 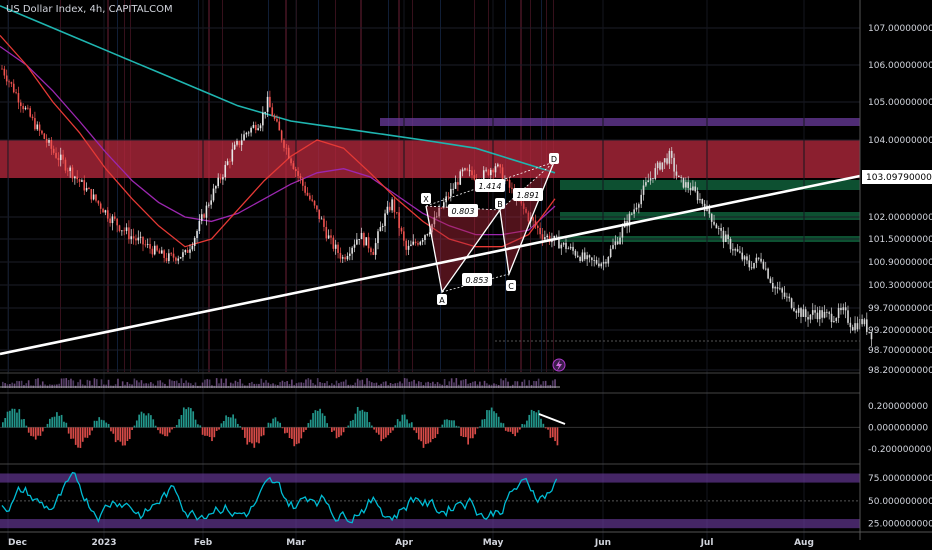 I want to click on time-tick-label: Jun, so click(x=602, y=543).